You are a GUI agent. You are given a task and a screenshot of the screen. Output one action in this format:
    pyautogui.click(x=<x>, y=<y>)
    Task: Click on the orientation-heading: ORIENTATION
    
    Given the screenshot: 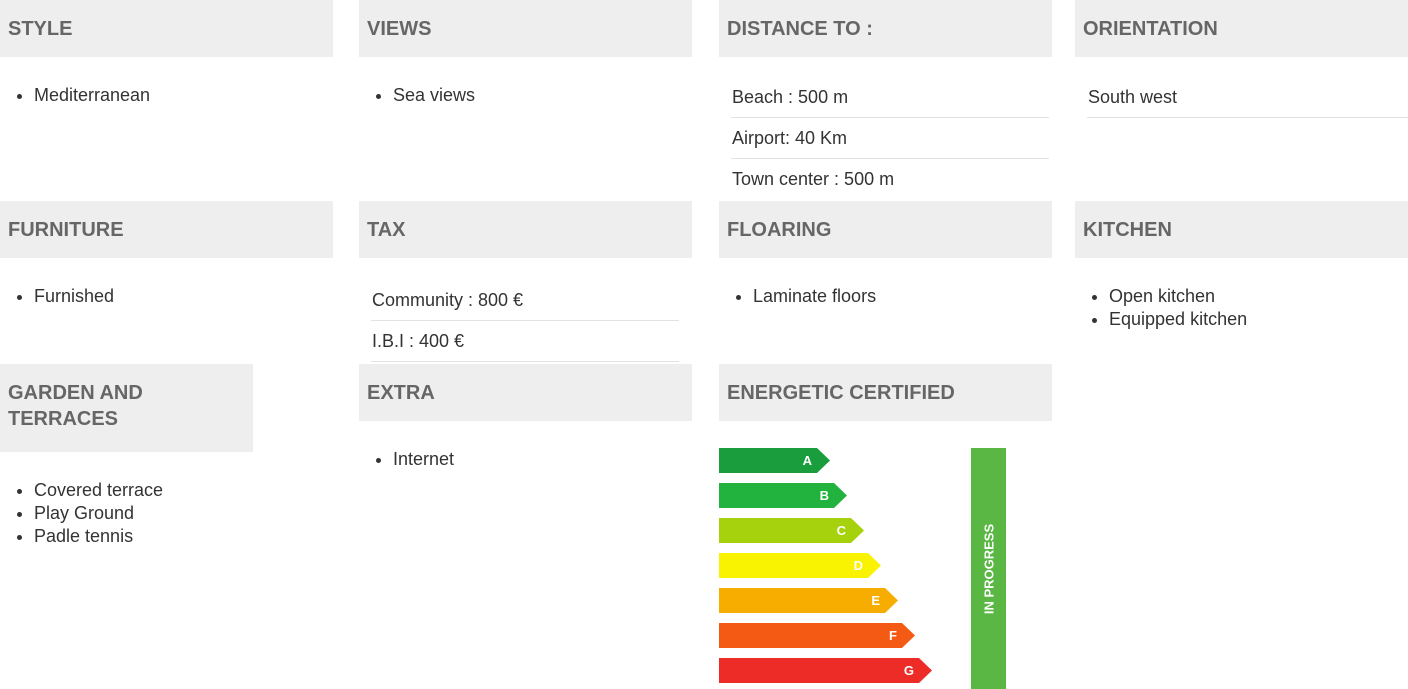 What is the action you would take?
    pyautogui.click(x=1241, y=28)
    